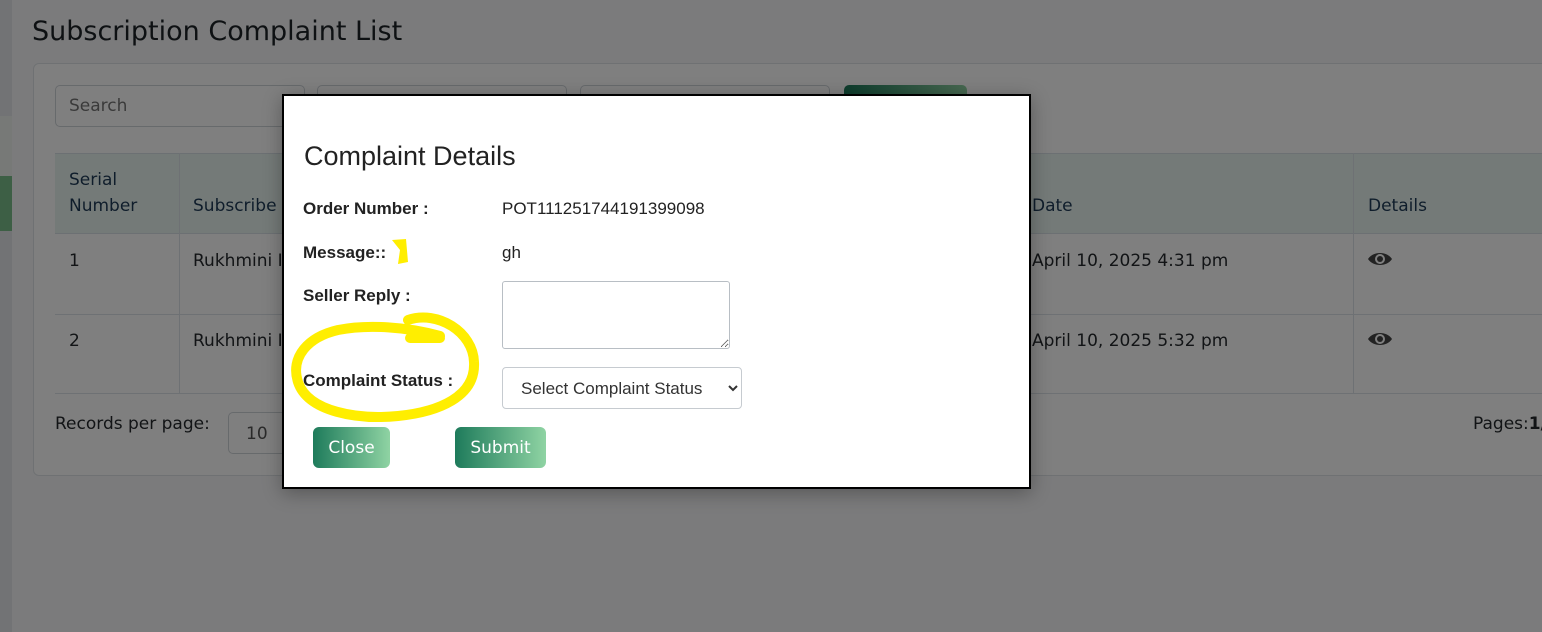 This screenshot has height=632, width=1542. Describe the element at coordinates (603, 208) in the screenshot. I see `order-number-value: POT111251744191399098` at that location.